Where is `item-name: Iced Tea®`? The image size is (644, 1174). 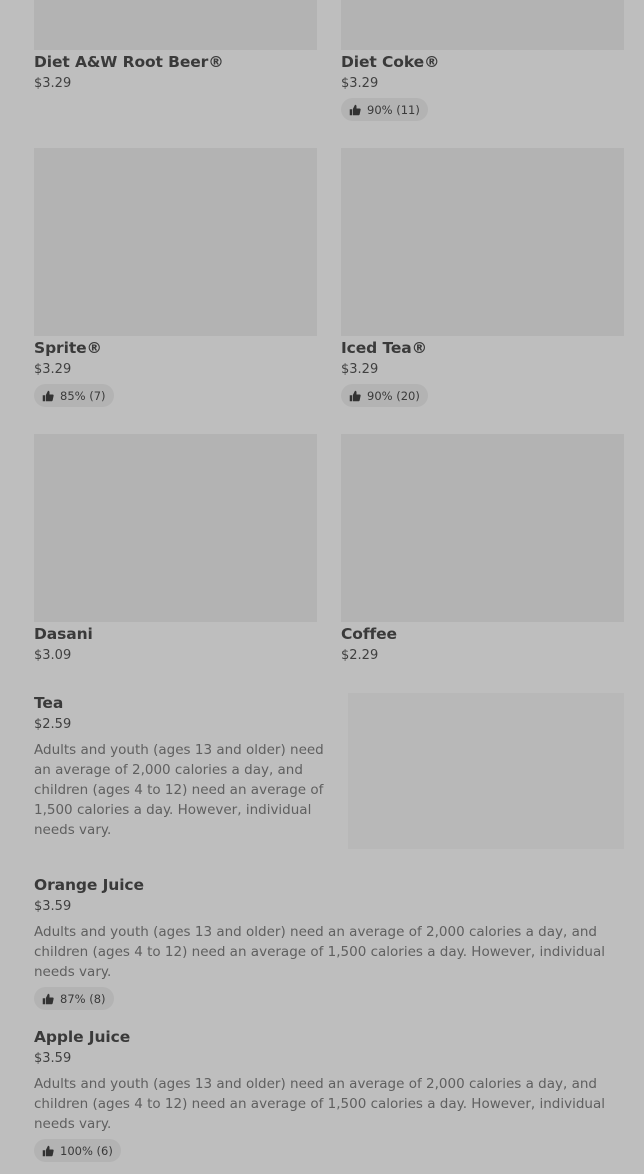 item-name: Iced Tea® is located at coordinates (384, 348).